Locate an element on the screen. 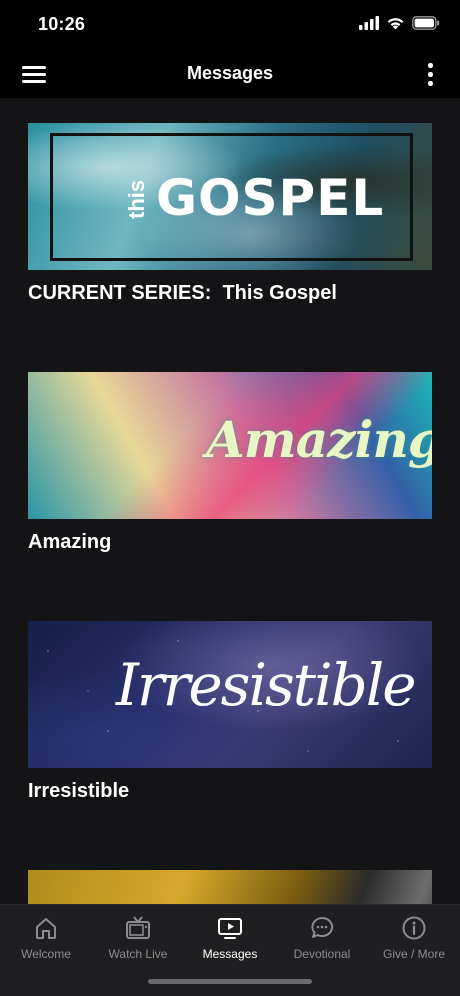 The height and width of the screenshot is (996, 460). tab-give-more: Give / More is located at coordinates (414, 938).